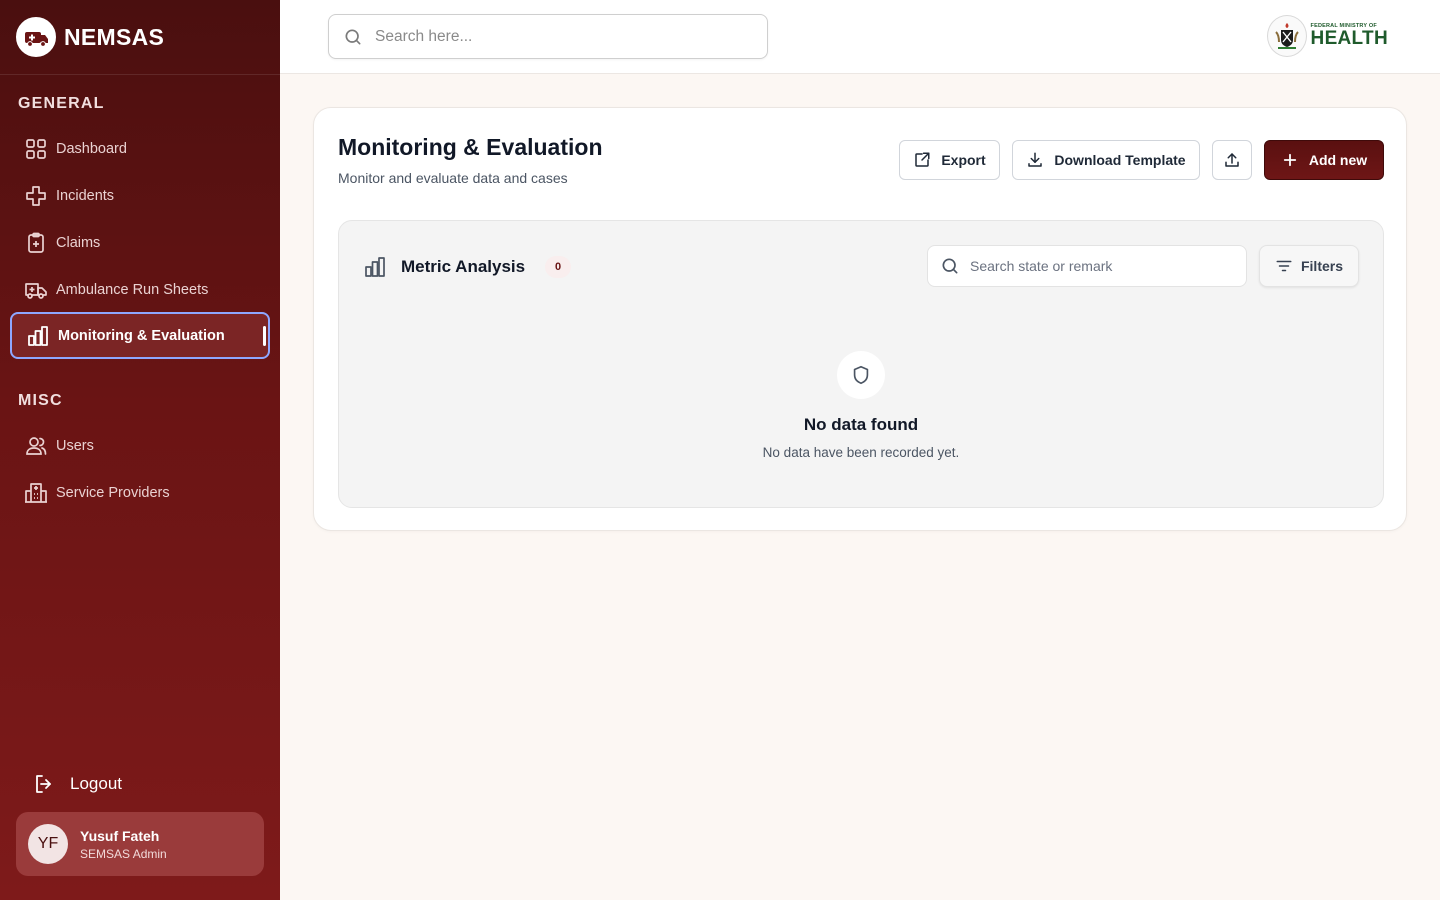  I want to click on panel-search, so click(1087, 266).